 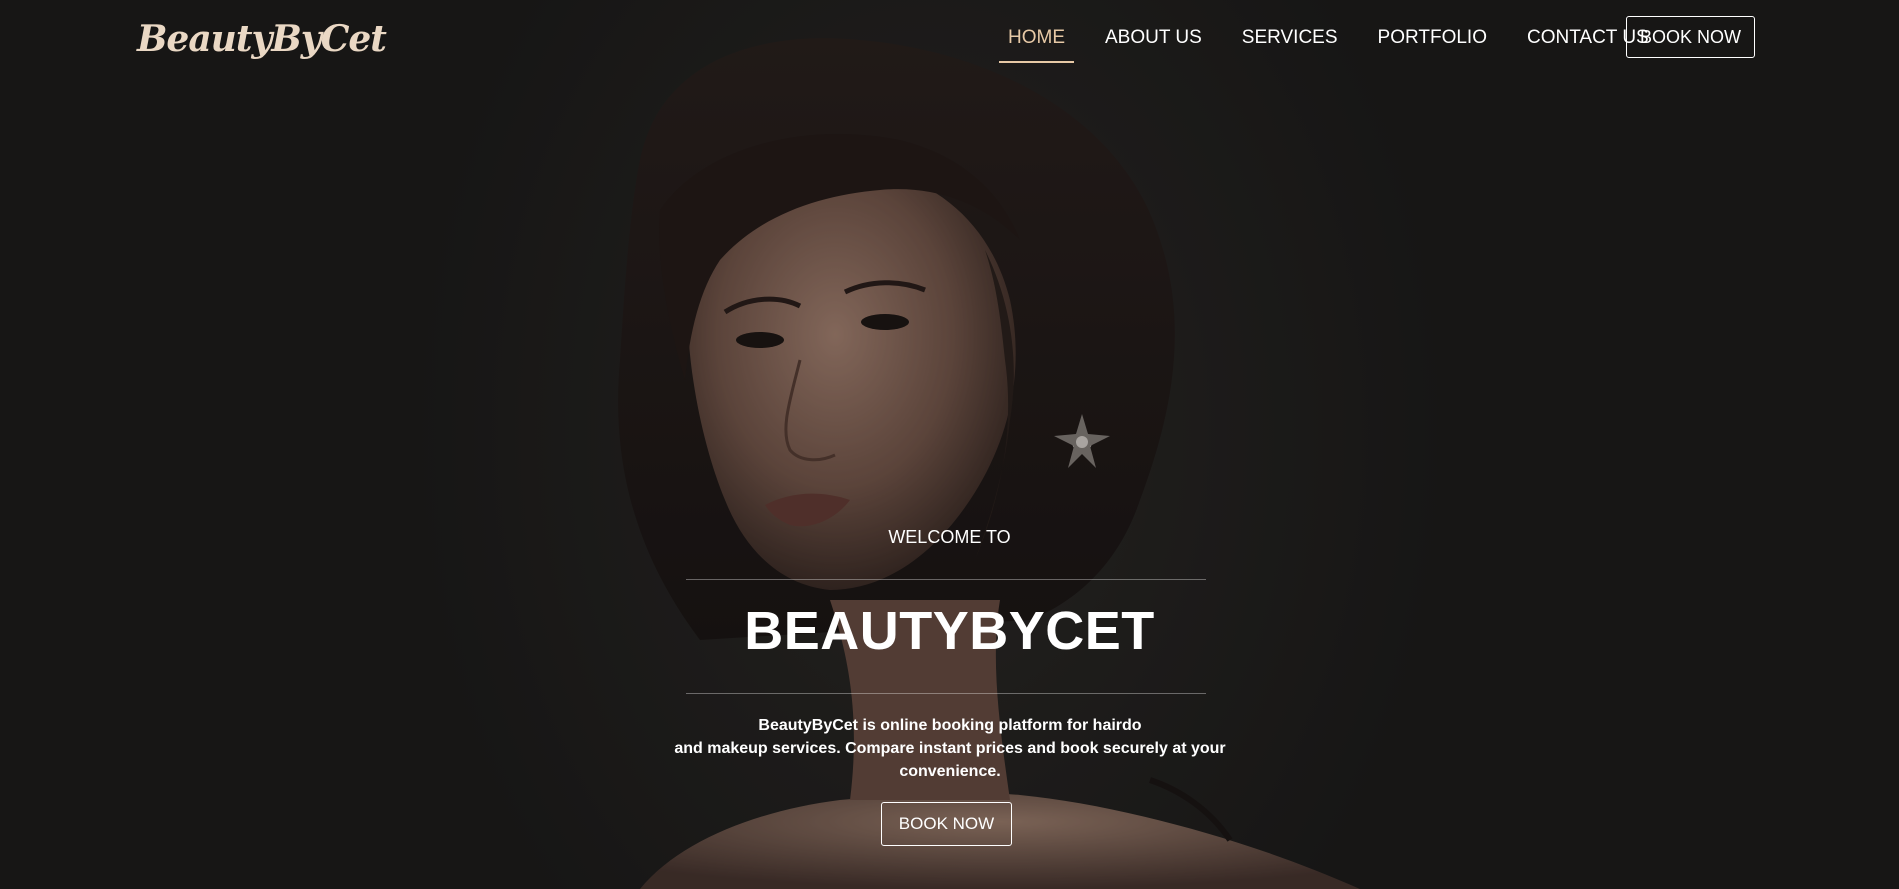 What do you see at coordinates (946, 824) in the screenshot?
I see `hero-book-now-button: BOOK NOW` at bounding box center [946, 824].